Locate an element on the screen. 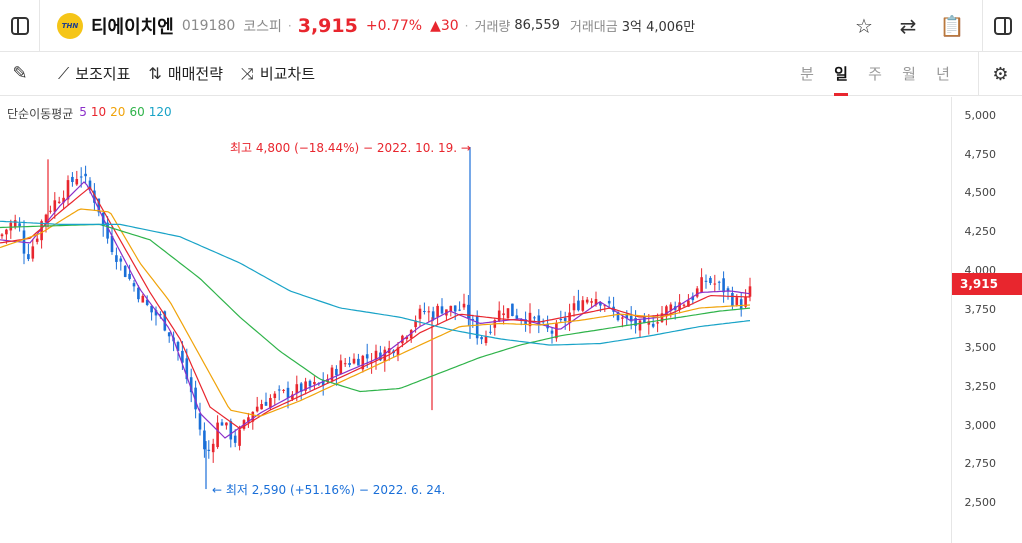 This screenshot has height=543, width=1022. change-percent: +0.77% is located at coordinates (394, 25).